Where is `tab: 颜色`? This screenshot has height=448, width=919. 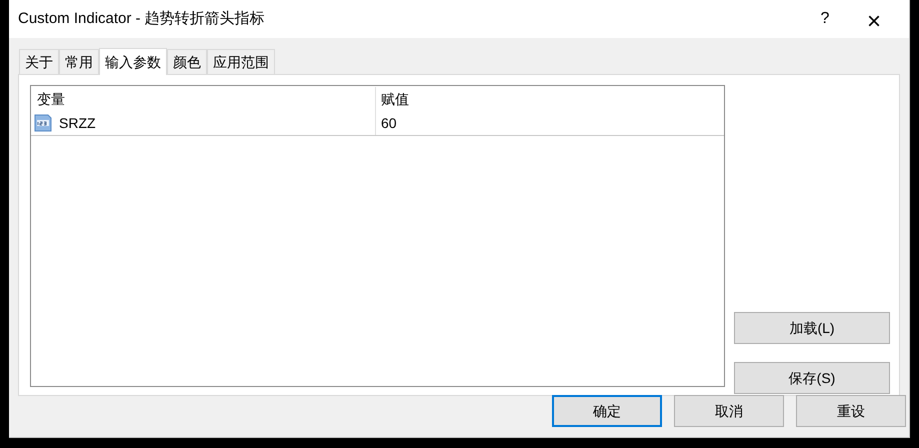 tab: 颜色 is located at coordinates (187, 61).